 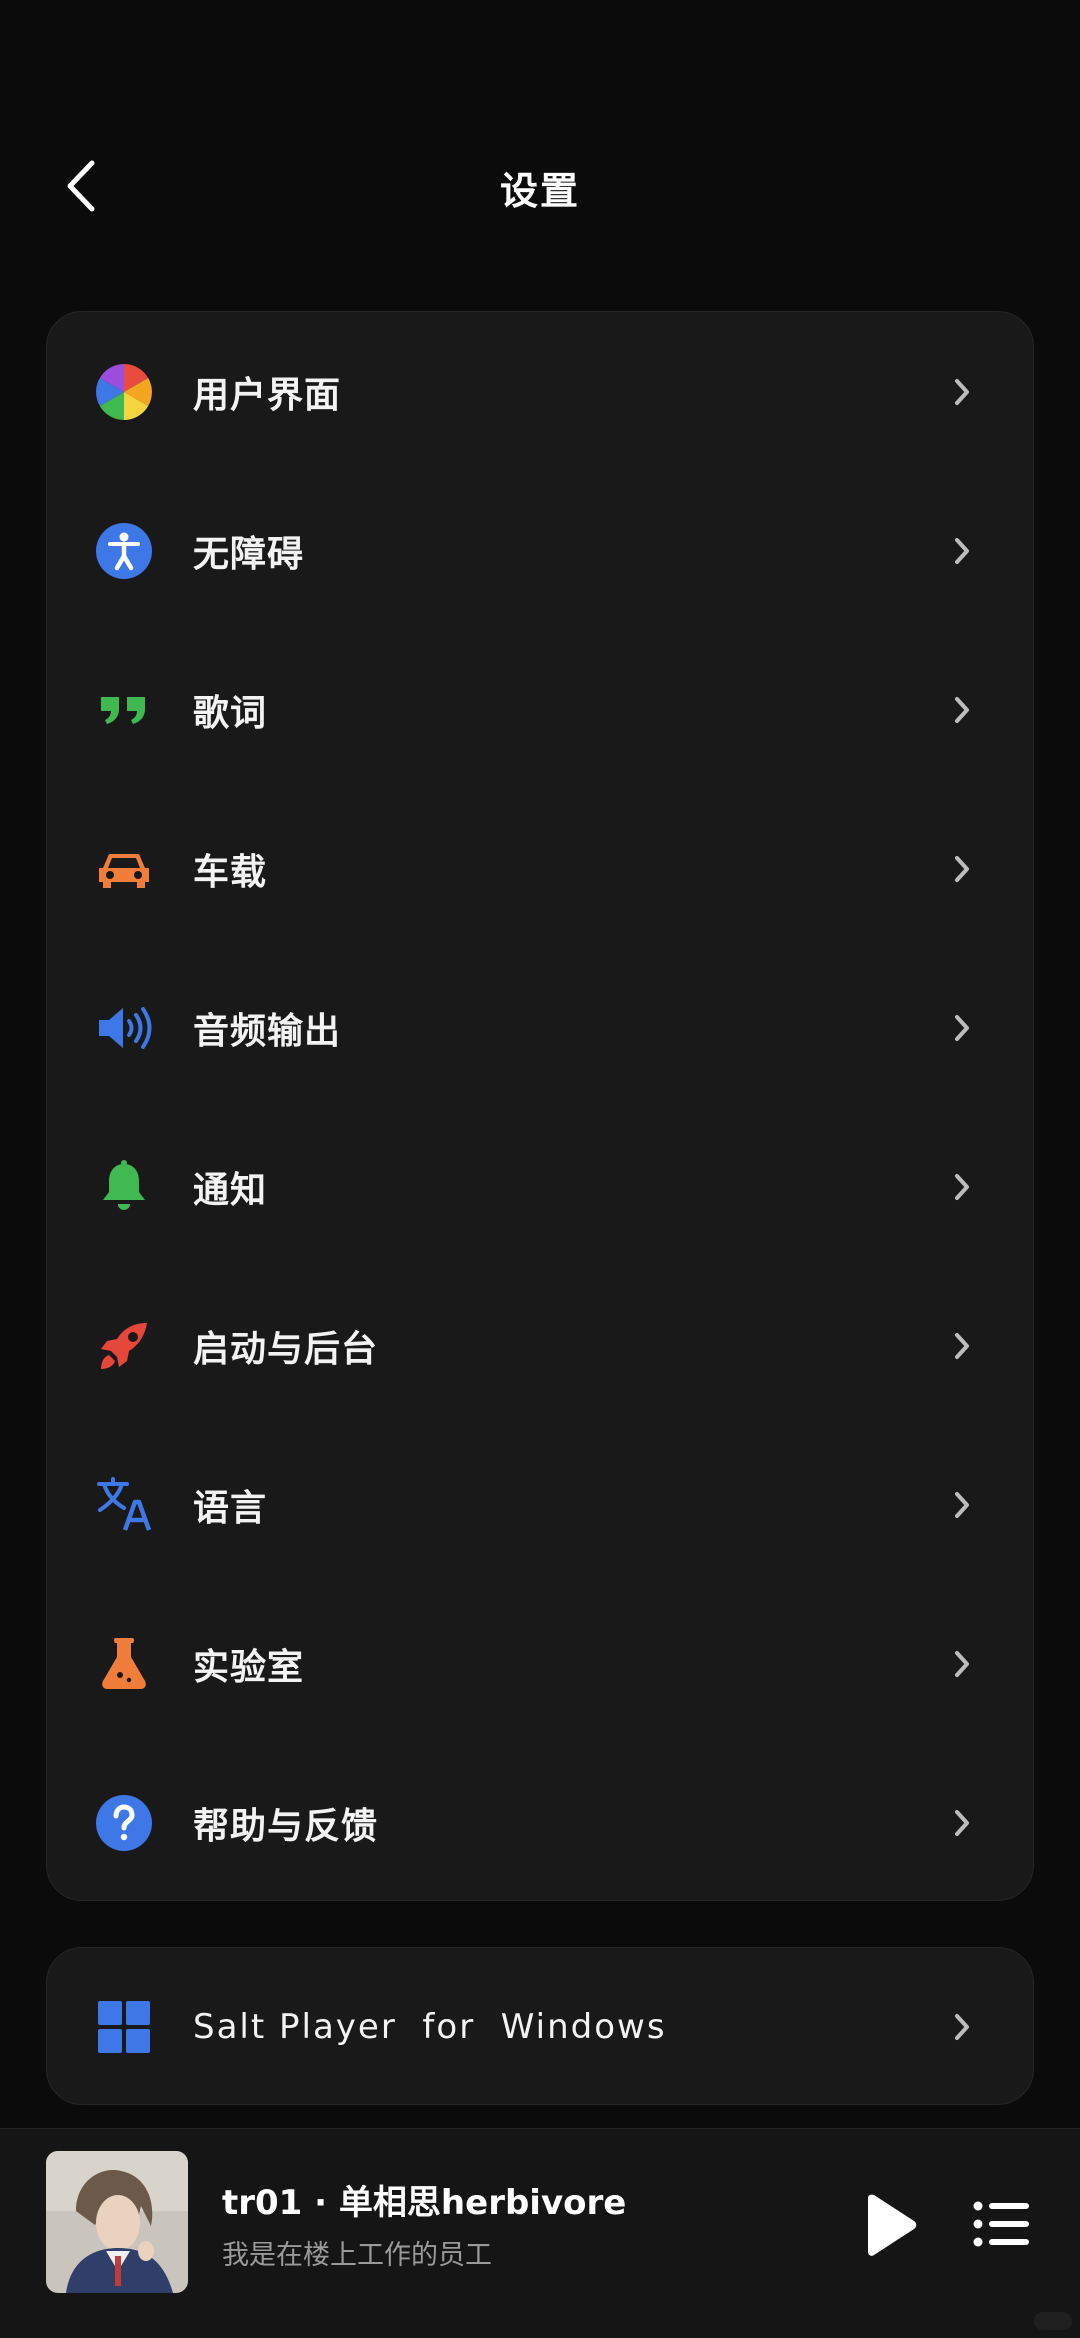 What do you see at coordinates (541, 550) in the screenshot?
I see `settings-item-accessibility: 无障碍` at bounding box center [541, 550].